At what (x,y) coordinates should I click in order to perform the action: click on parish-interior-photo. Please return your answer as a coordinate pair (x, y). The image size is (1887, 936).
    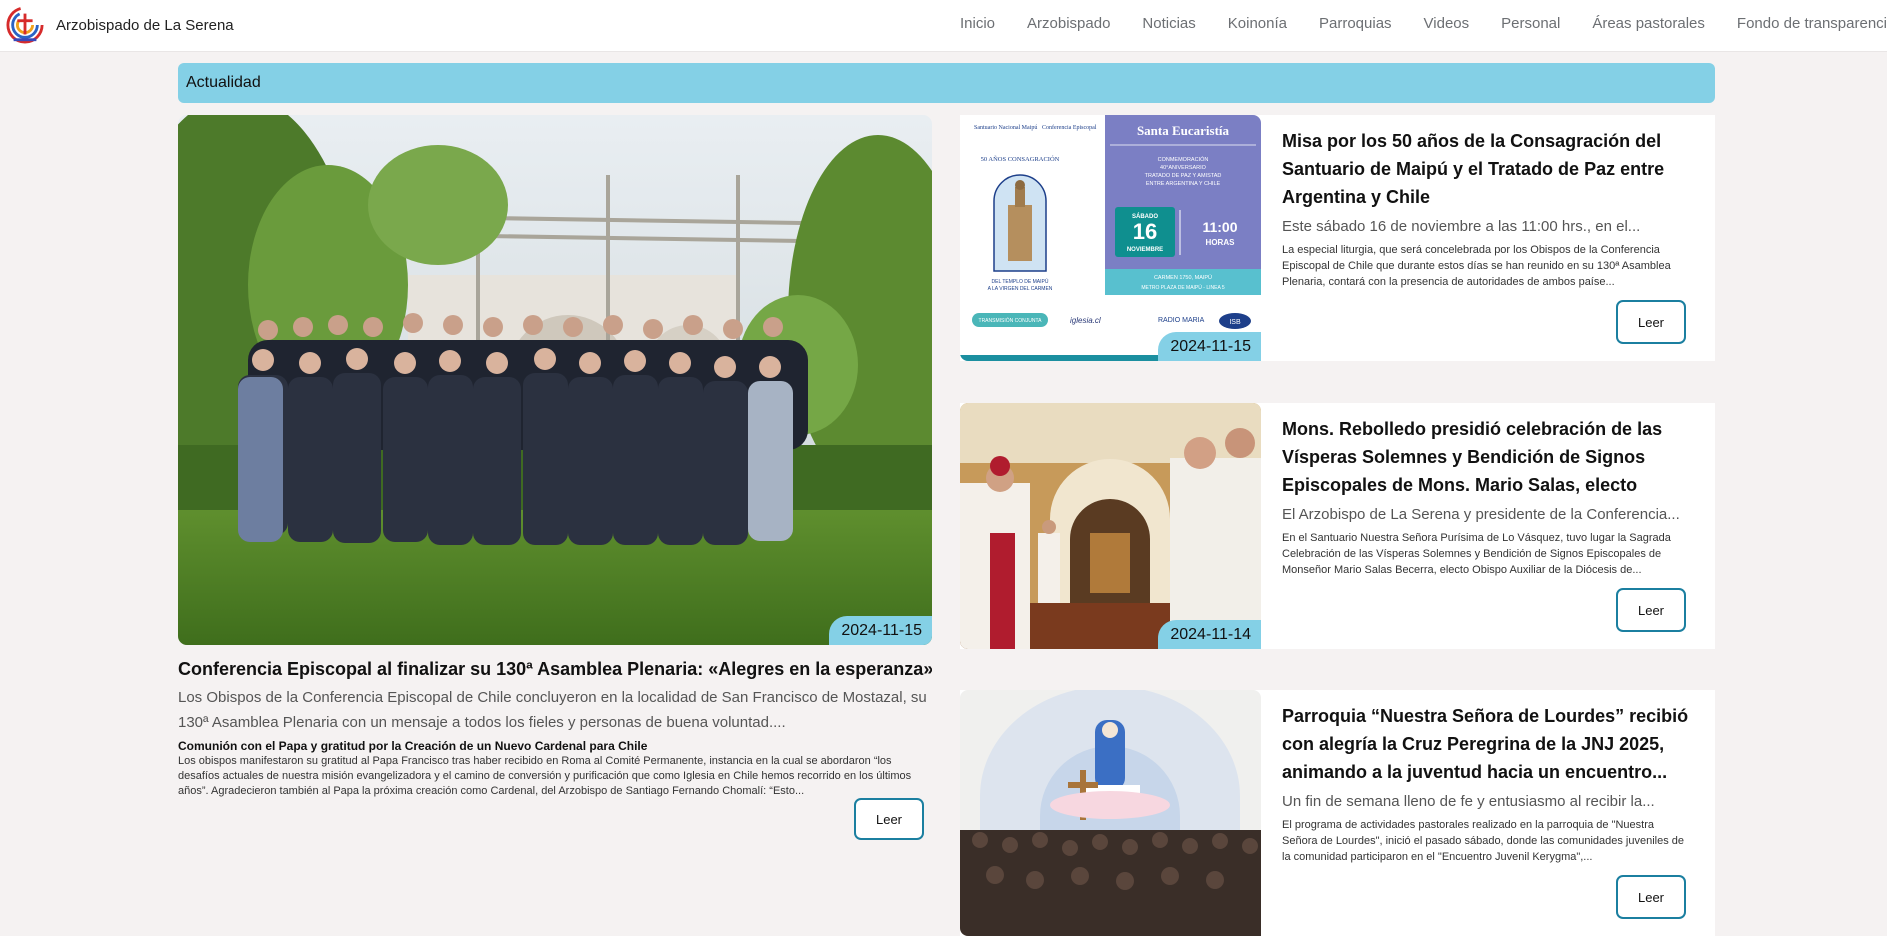
    Looking at the image, I should click on (1110, 813).